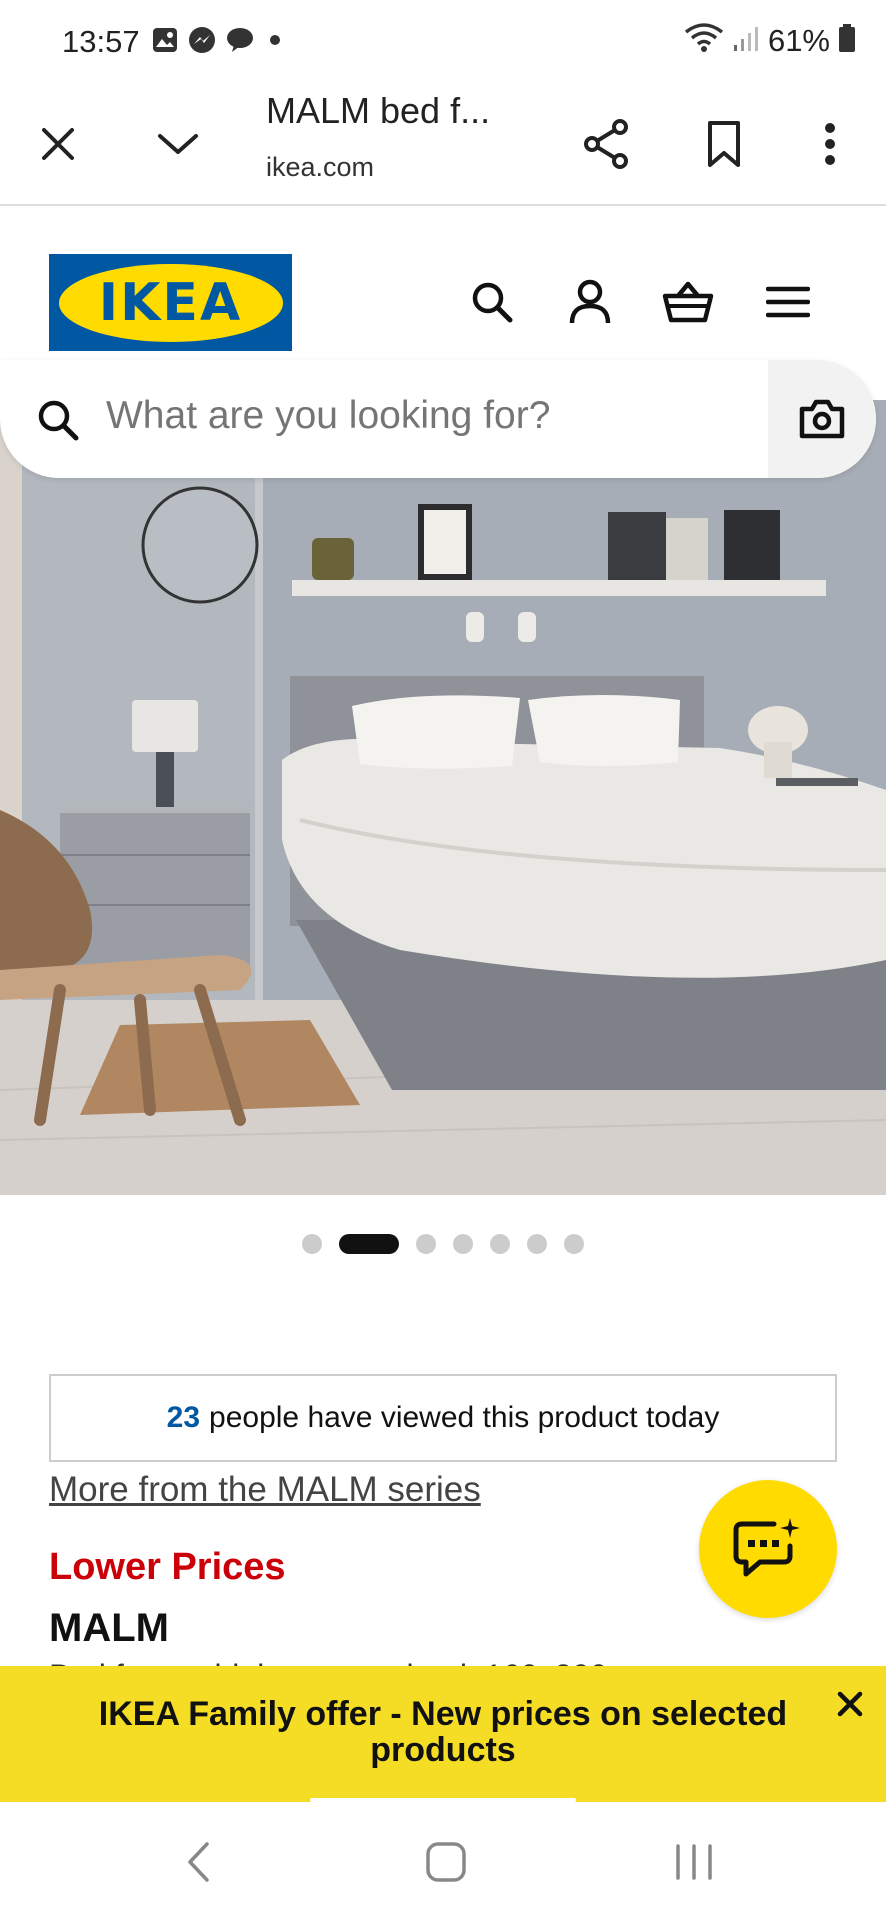  Describe the element at coordinates (798, 40) in the screenshot. I see `battery-text: 61%` at that location.